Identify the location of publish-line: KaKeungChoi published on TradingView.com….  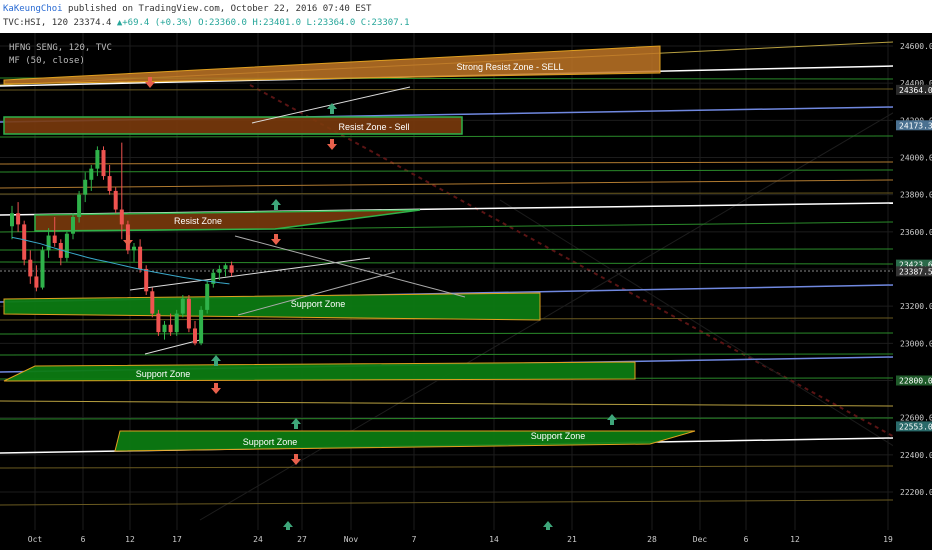
(187, 9).